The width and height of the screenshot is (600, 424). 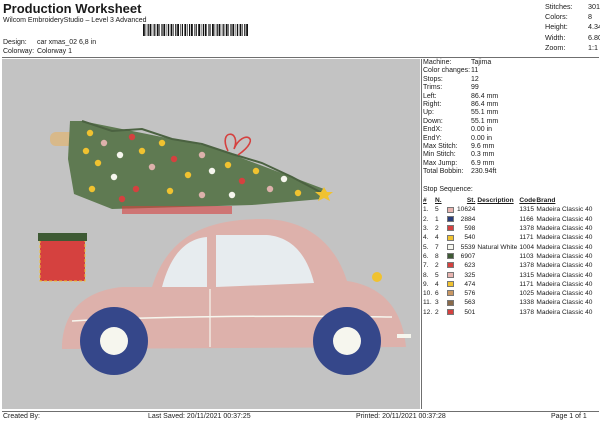 What do you see at coordinates (62, 260) in the screenshot?
I see `gift-box` at bounding box center [62, 260].